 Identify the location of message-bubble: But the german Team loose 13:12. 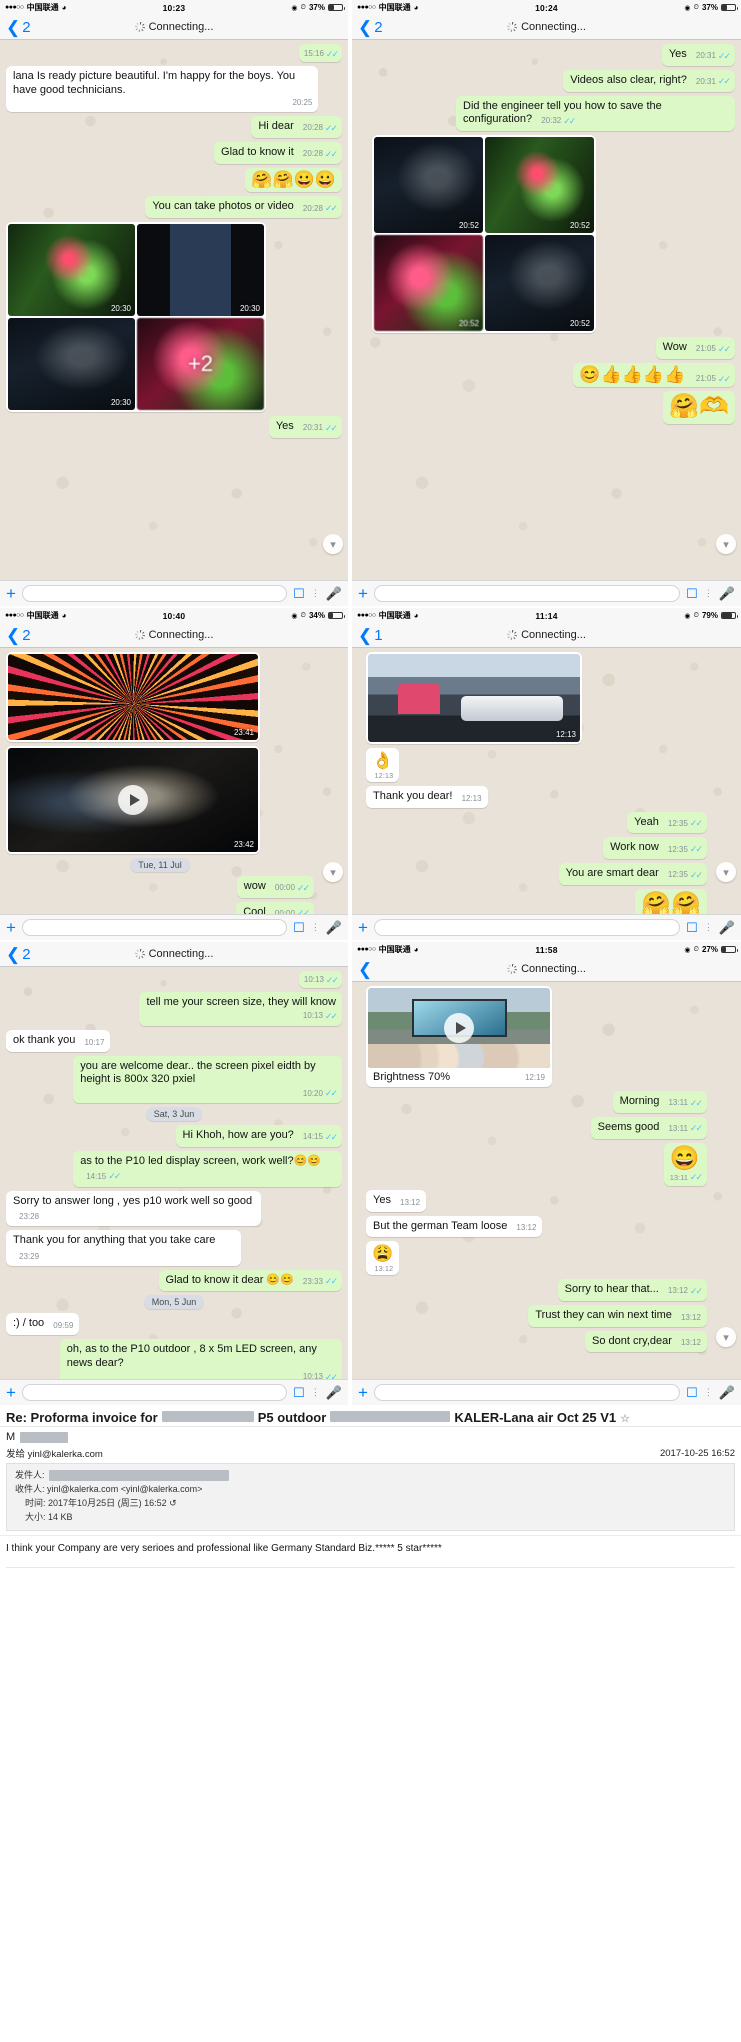
(454, 1226).